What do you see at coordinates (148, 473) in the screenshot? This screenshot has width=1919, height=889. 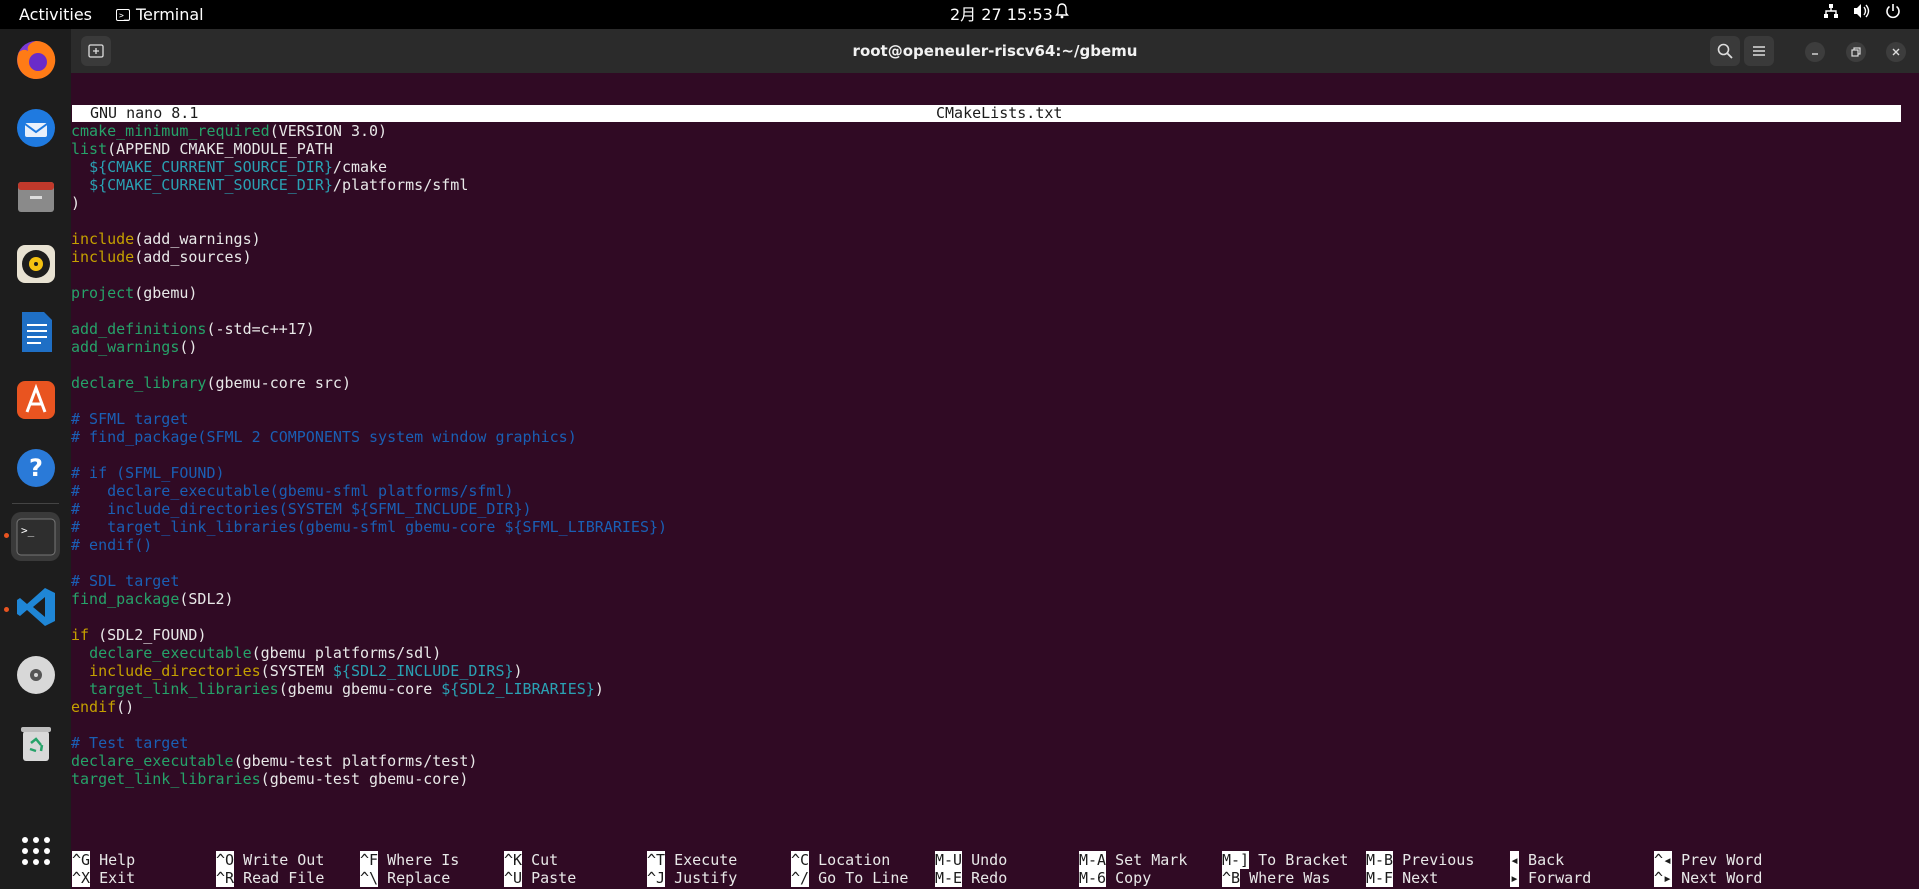 I see `code-line: # if (SFML_FOUND)` at bounding box center [148, 473].